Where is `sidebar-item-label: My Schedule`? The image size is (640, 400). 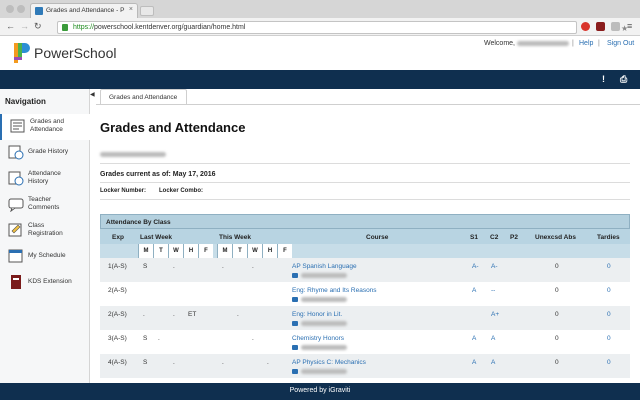 sidebar-item-label: My Schedule is located at coordinates (47, 255).